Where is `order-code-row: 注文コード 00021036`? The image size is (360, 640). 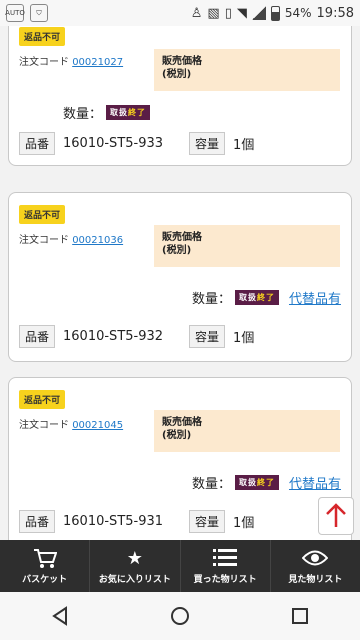
order-code-row: 注文コード 00021036 is located at coordinates (71, 238).